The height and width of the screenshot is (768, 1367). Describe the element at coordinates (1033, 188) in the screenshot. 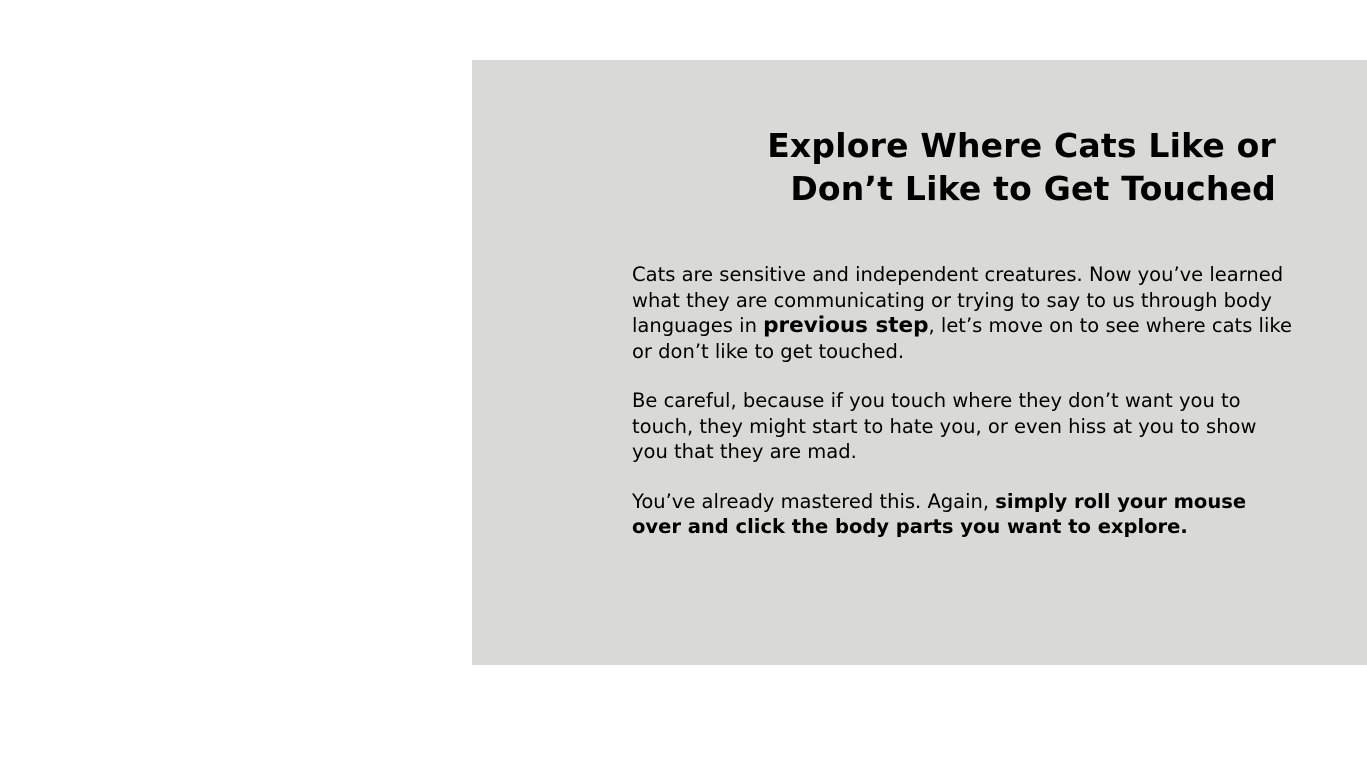

I see `title-line-2: Don’t Like to Get Touched` at that location.